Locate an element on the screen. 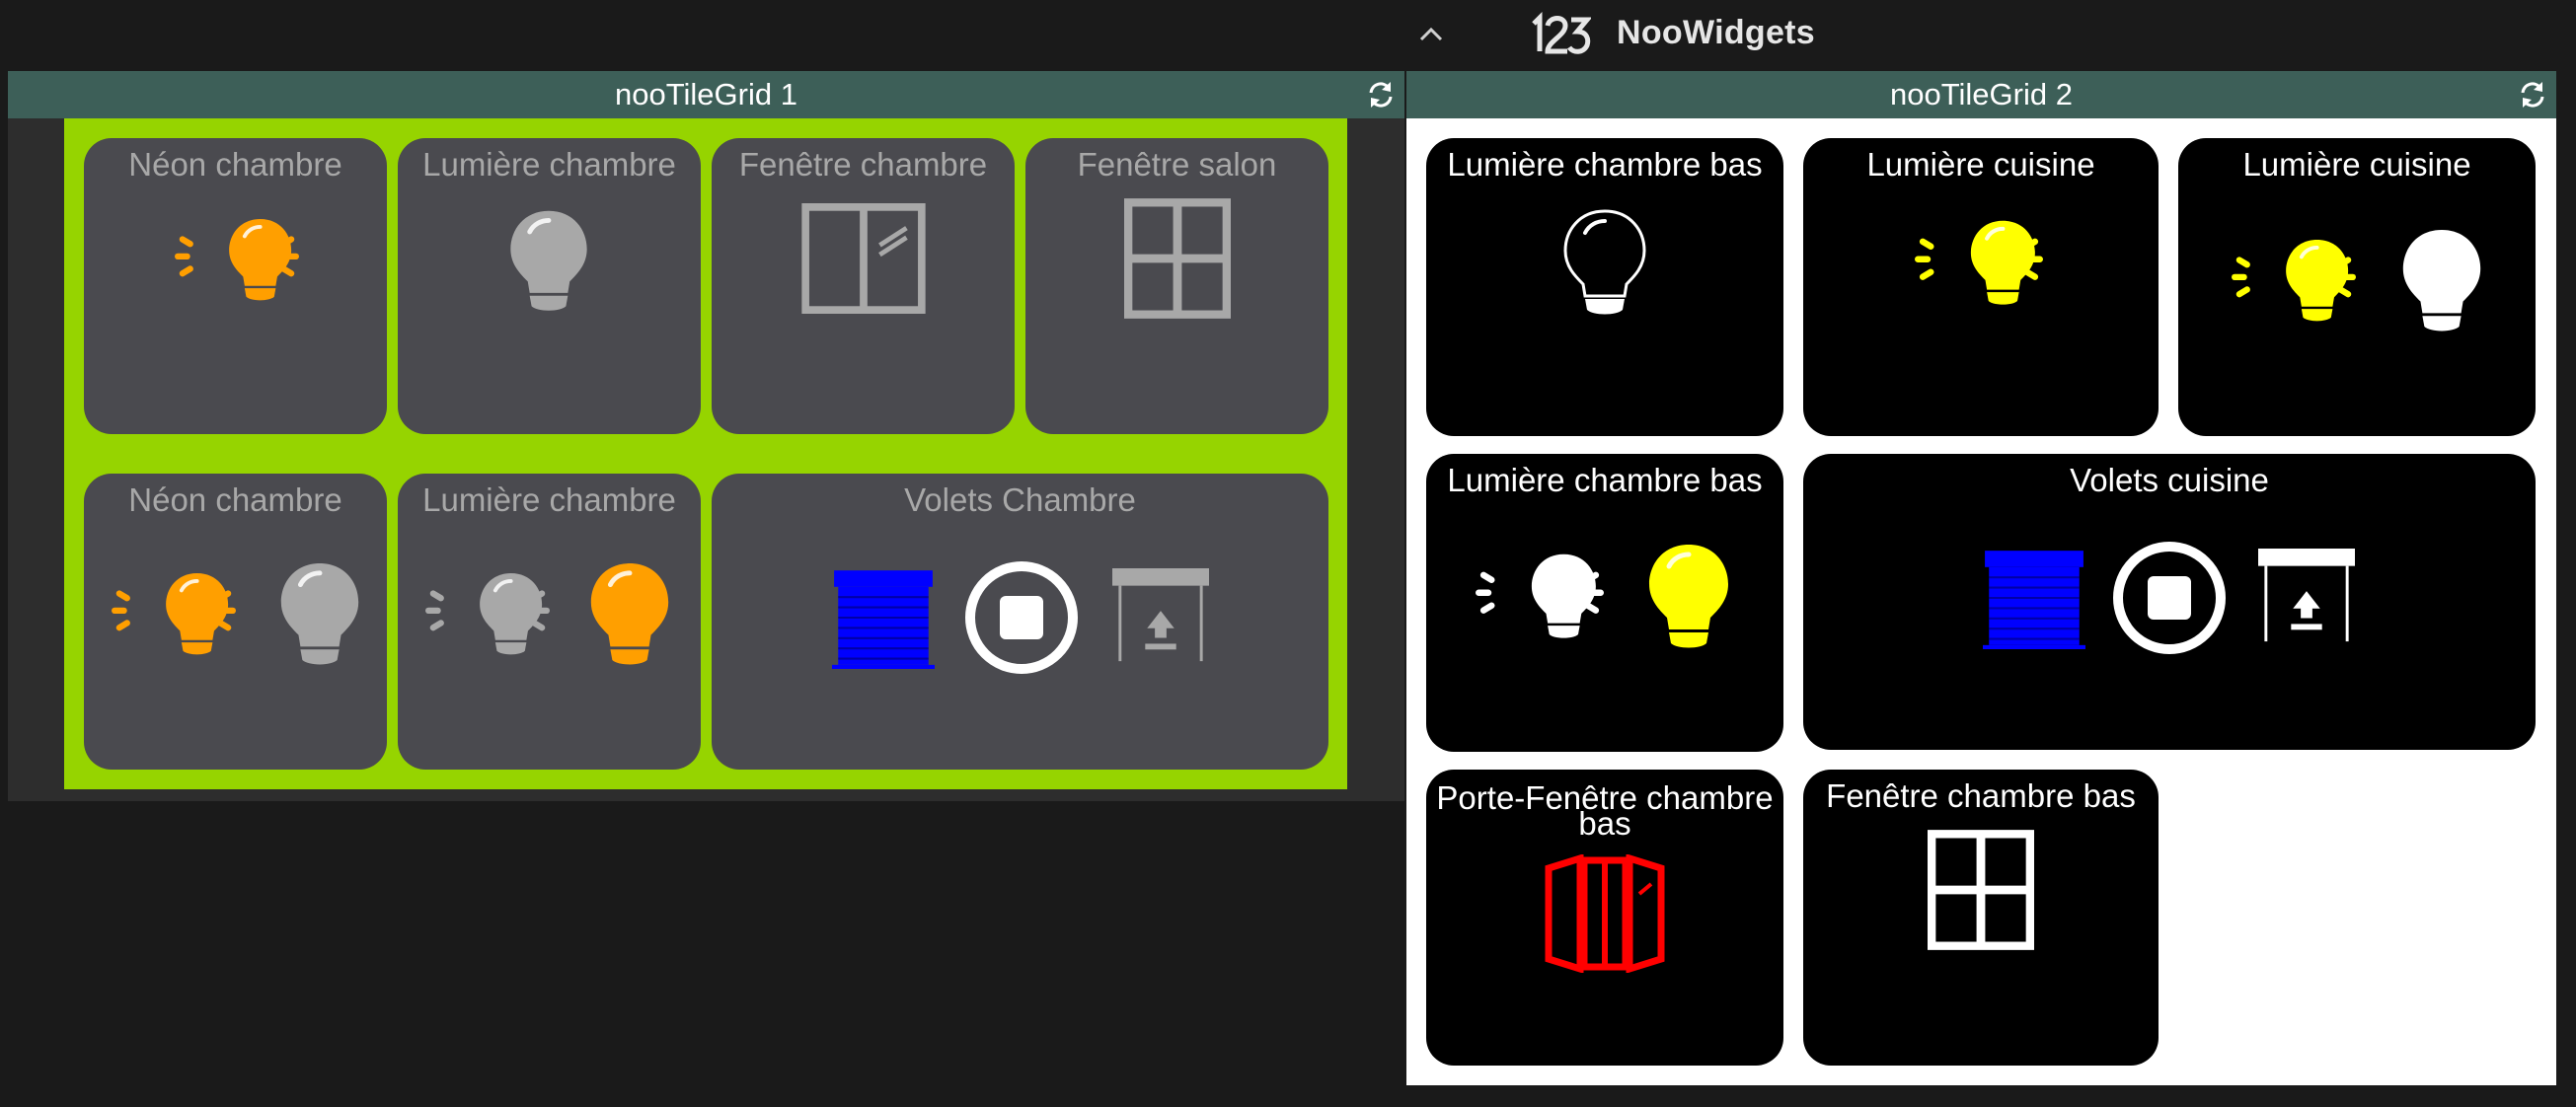  tile-neon-chambre: Néon chambre is located at coordinates (236, 286).